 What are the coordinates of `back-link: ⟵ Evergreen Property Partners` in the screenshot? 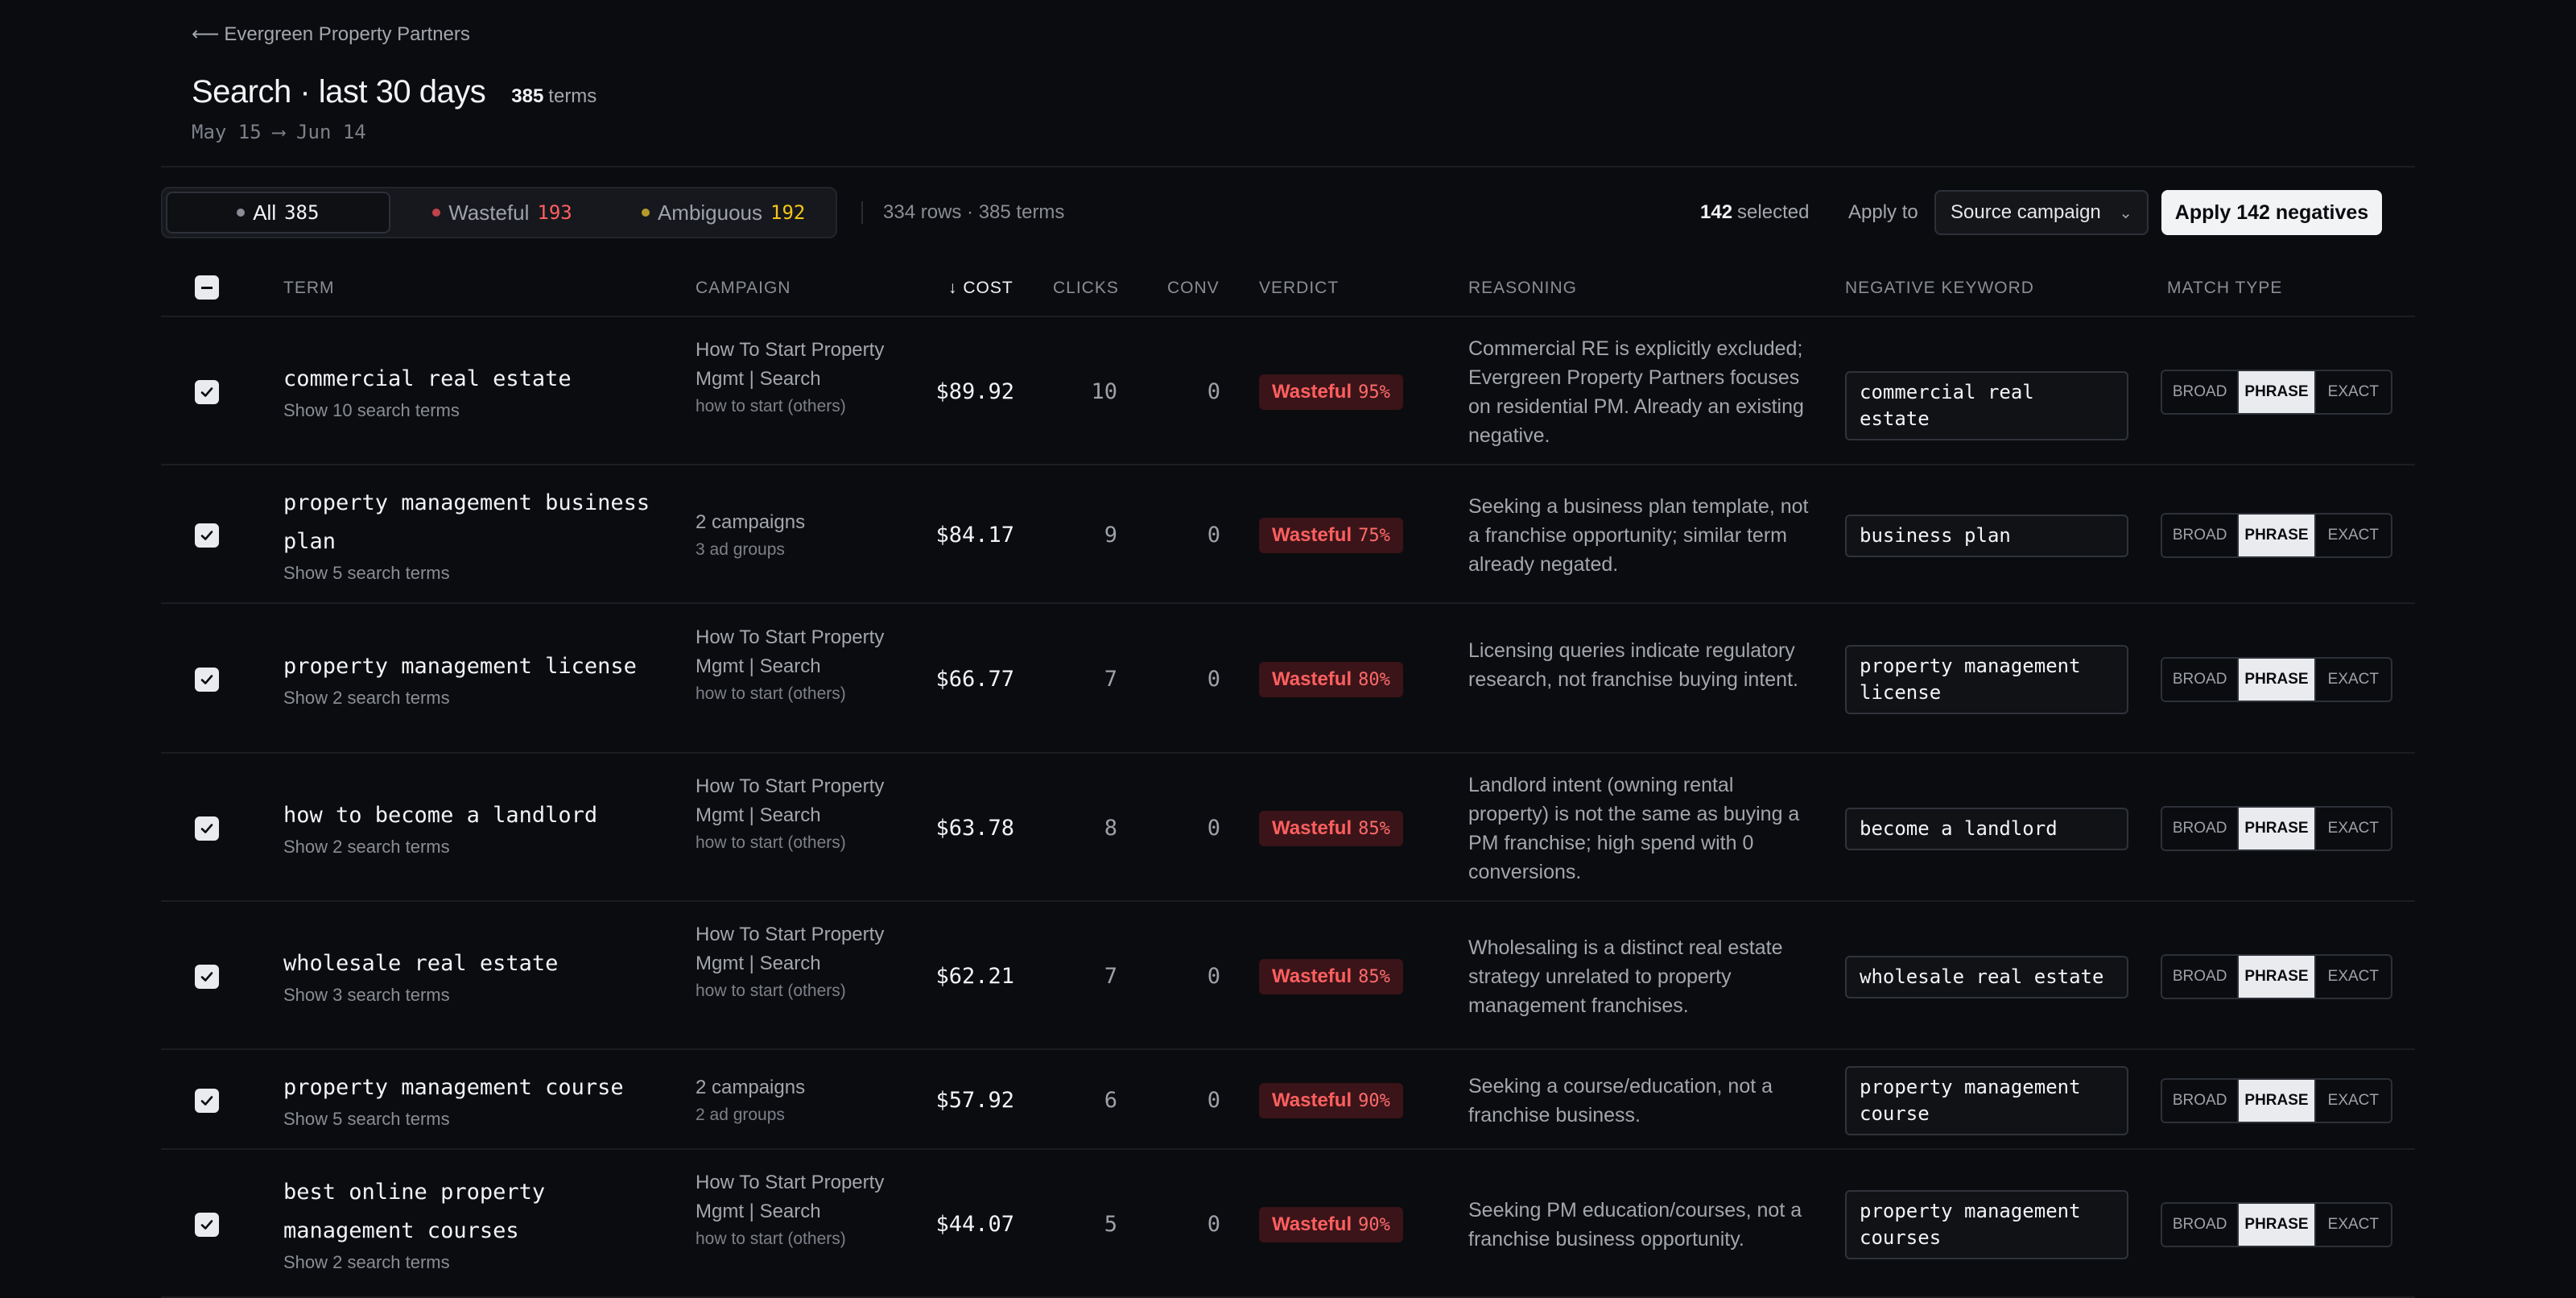 It's located at (331, 34).